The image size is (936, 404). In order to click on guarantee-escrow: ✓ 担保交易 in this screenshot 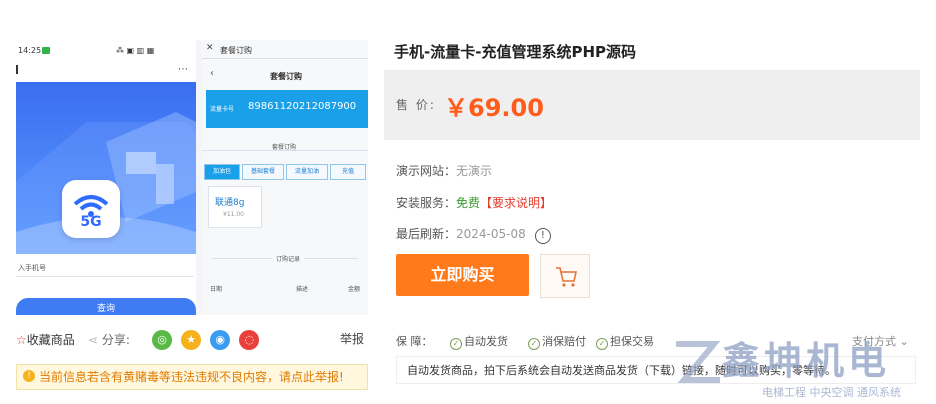, I will do `click(625, 341)`.